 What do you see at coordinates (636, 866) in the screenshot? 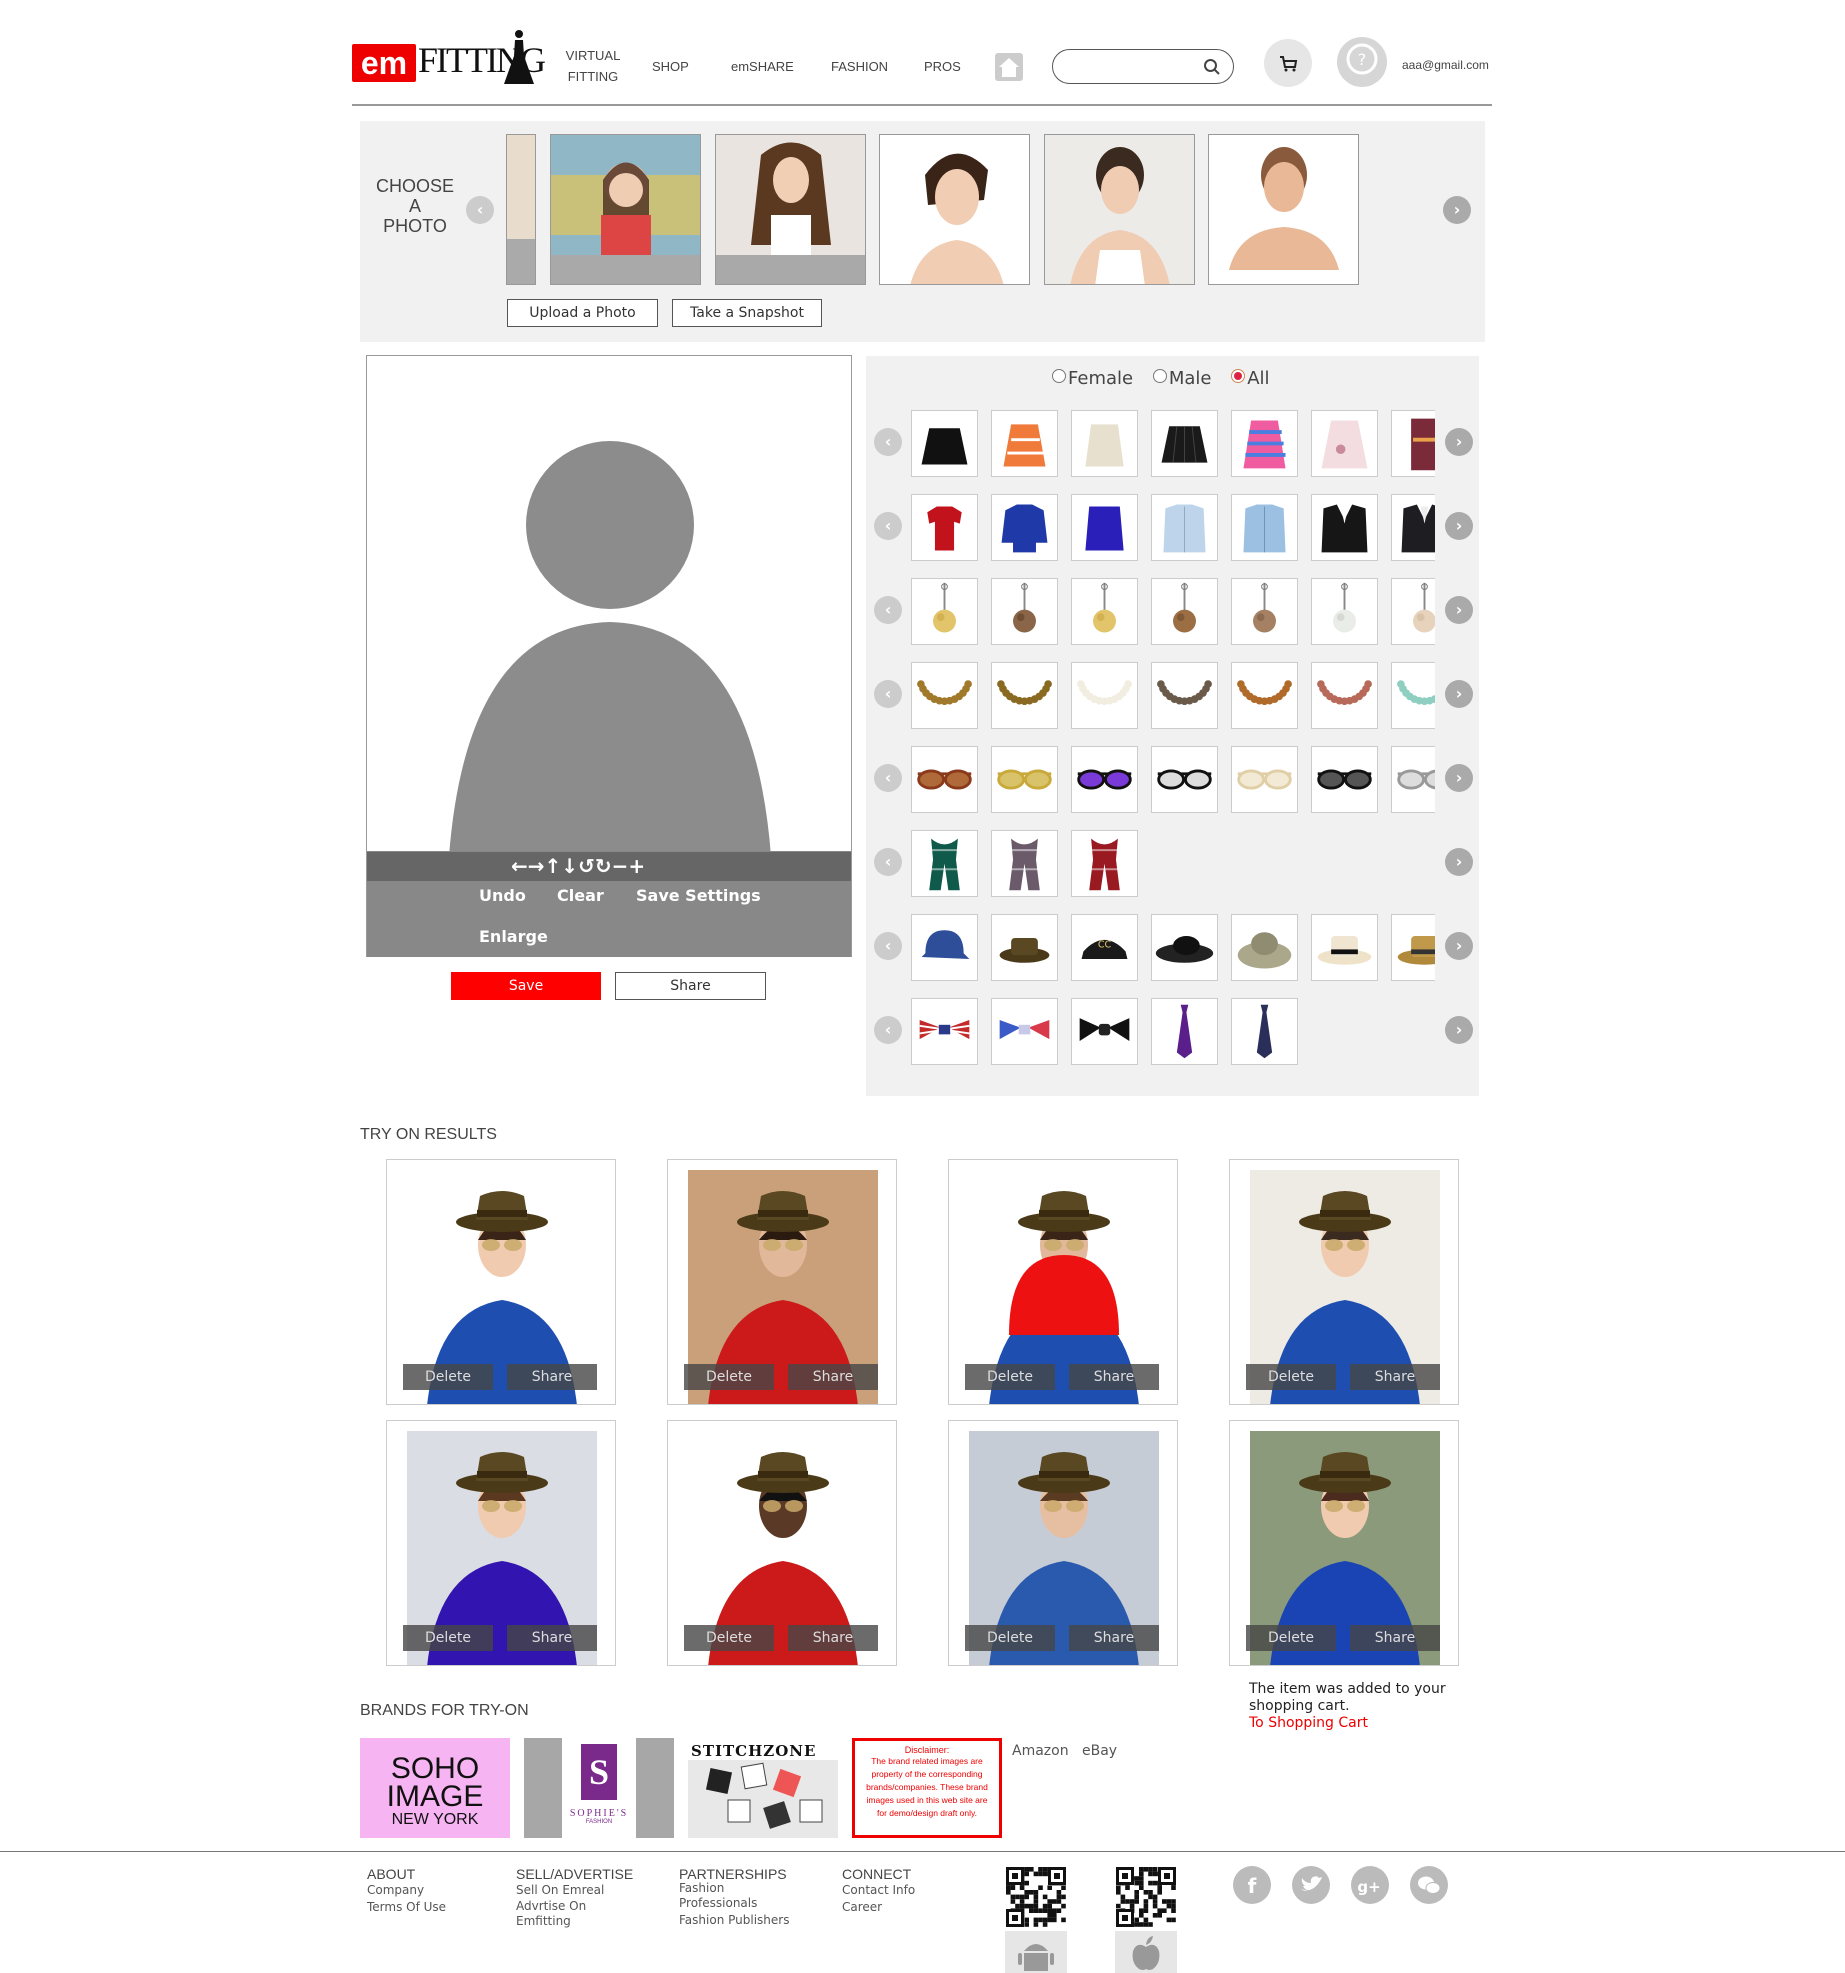
I see `zoom-in-icon: +` at bounding box center [636, 866].